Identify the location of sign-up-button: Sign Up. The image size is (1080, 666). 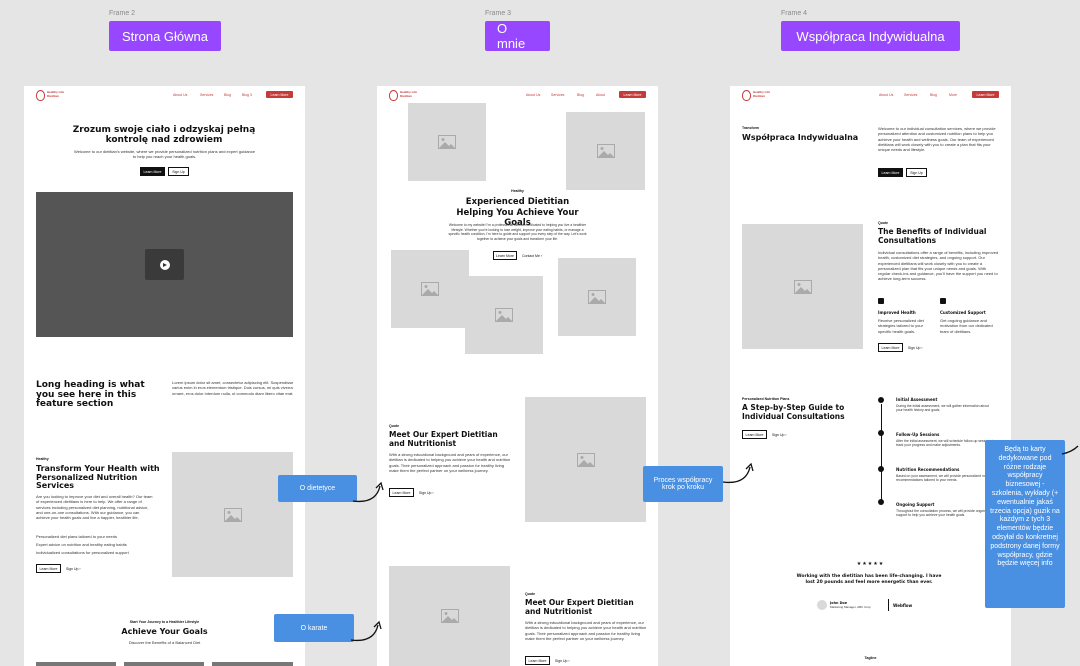
(916, 172).